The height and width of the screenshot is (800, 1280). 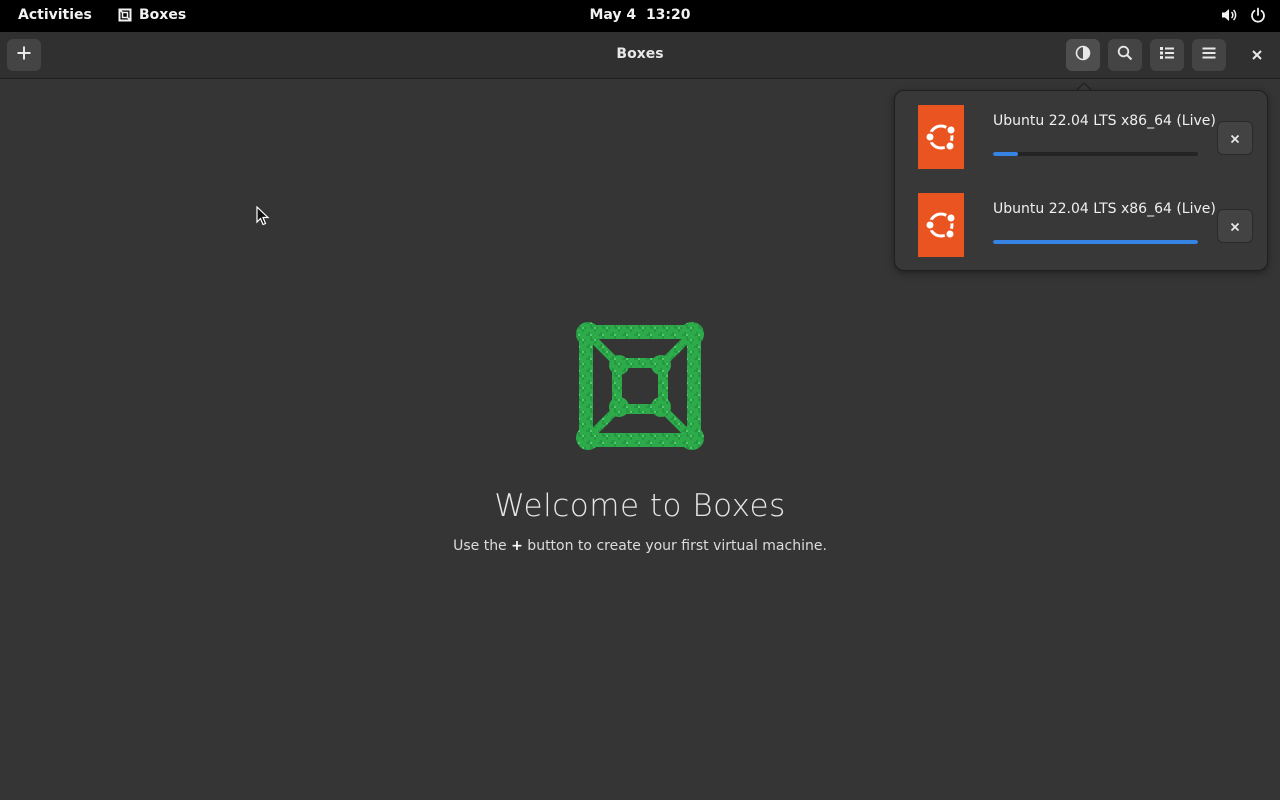 What do you see at coordinates (640, 506) in the screenshot?
I see `welcome-title: Welcome to Boxes` at bounding box center [640, 506].